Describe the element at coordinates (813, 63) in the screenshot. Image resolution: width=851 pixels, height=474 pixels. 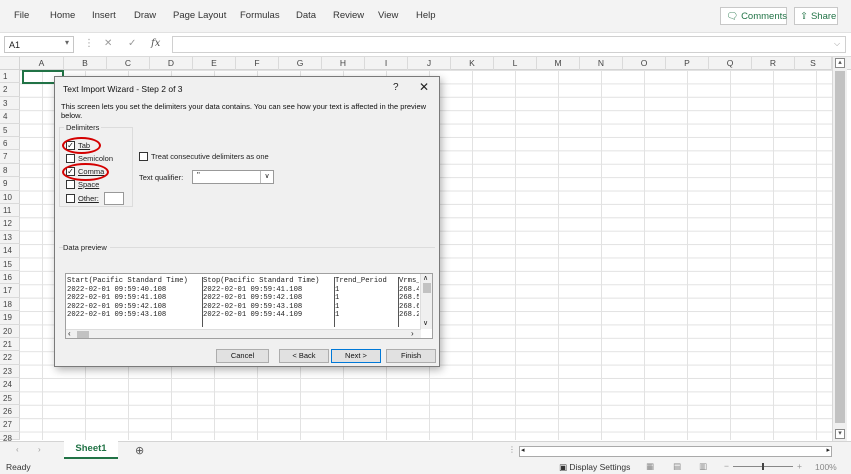
I see `column-header: S` at that location.